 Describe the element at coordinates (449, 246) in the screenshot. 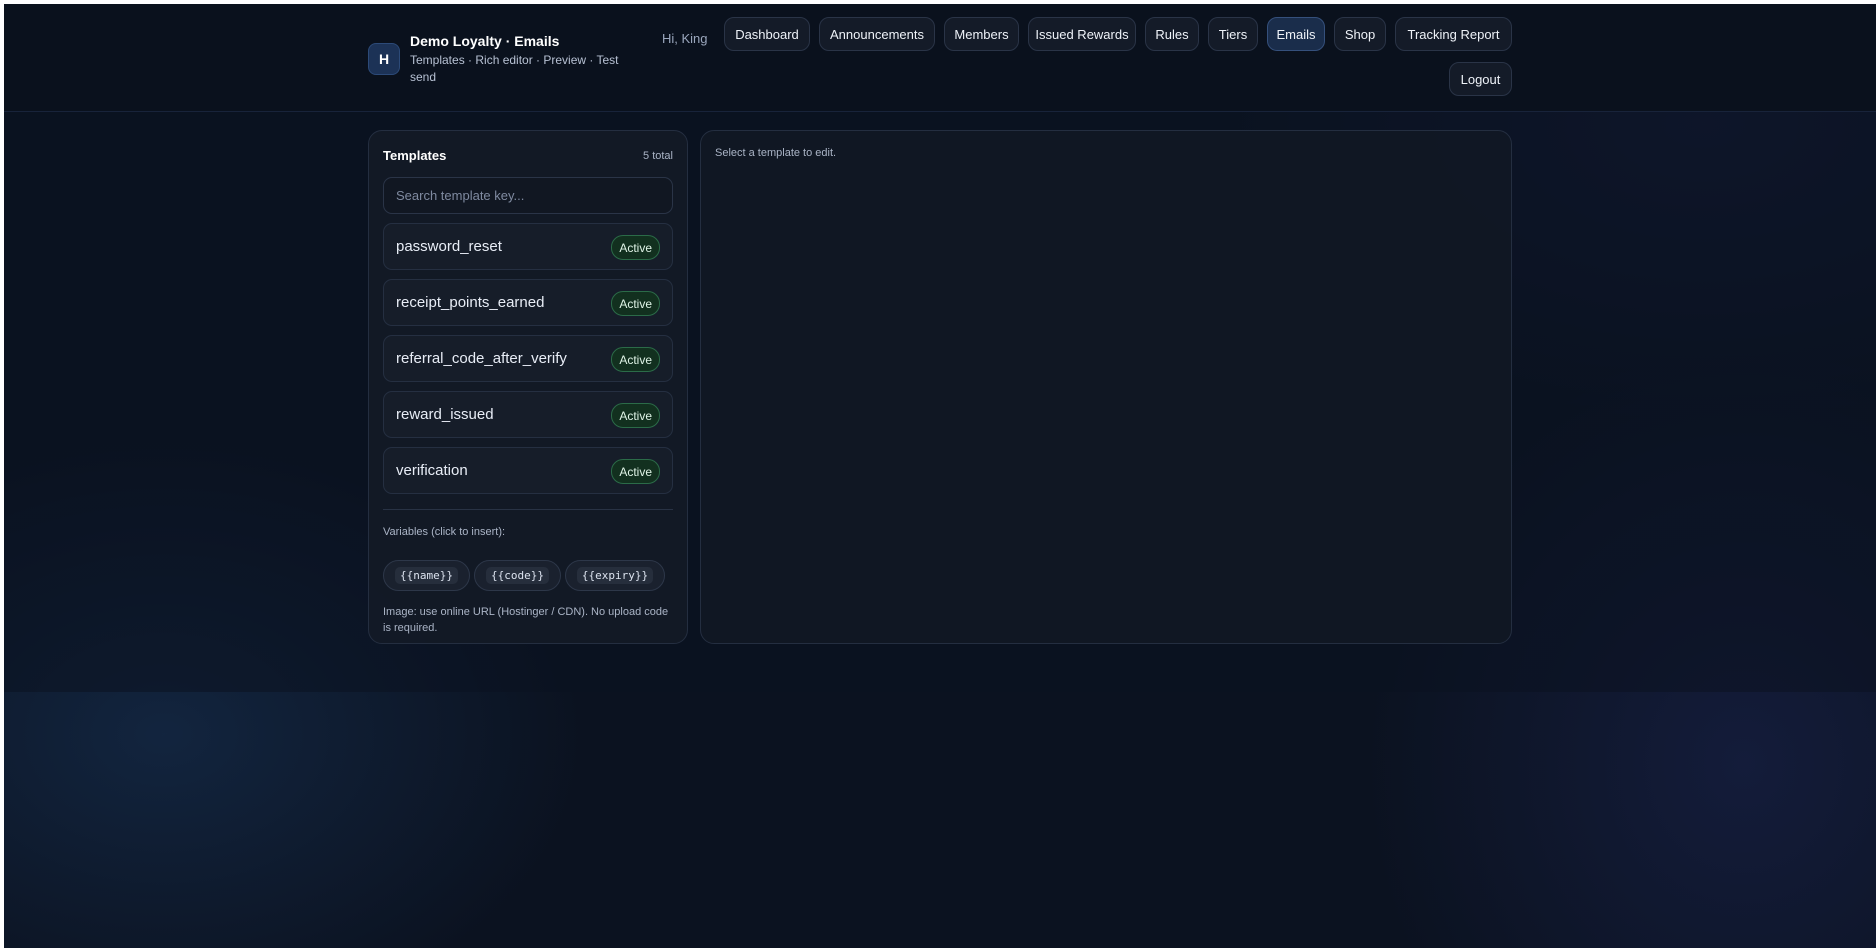

I see `template-key: password_reset` at that location.